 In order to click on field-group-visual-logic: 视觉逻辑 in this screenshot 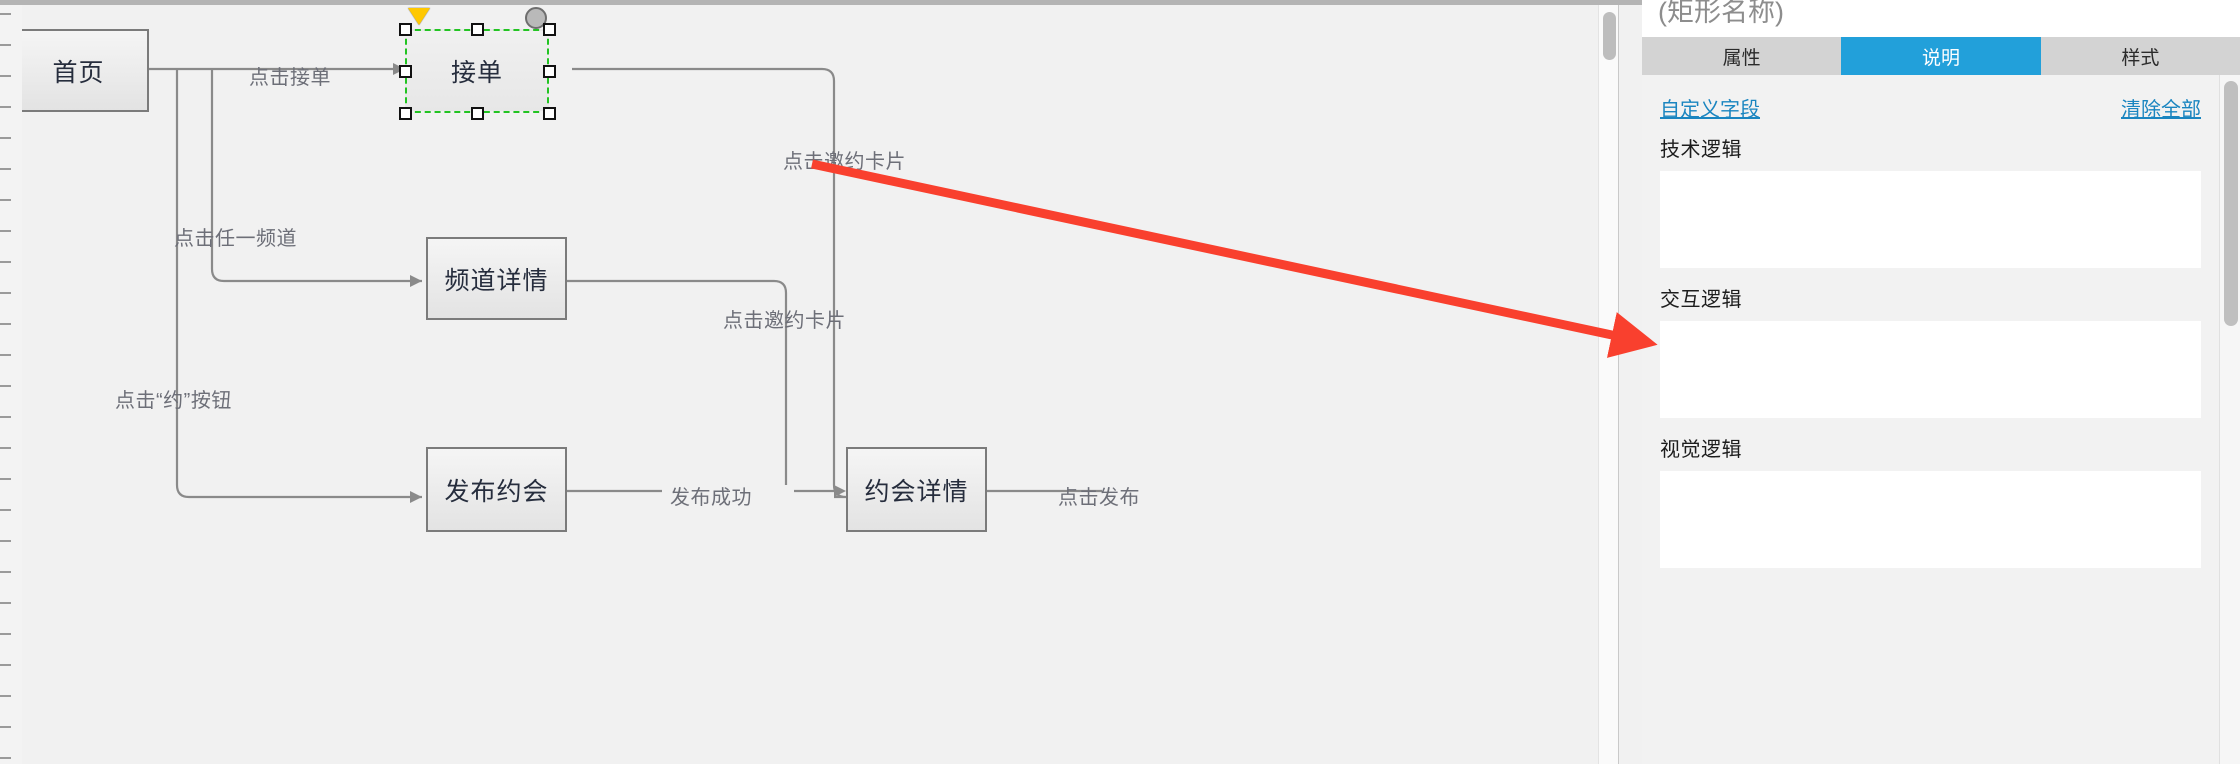, I will do `click(1930, 500)`.